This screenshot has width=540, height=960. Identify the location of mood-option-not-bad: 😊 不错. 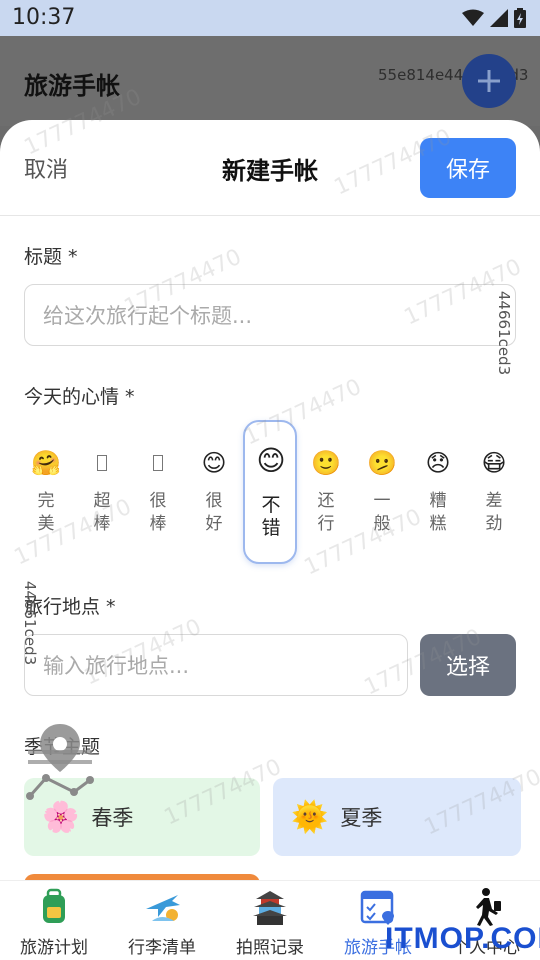
(270, 492).